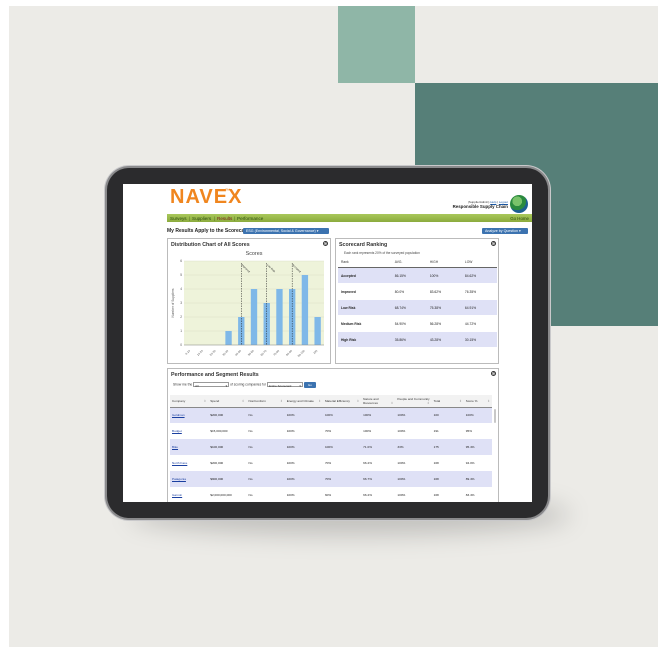  What do you see at coordinates (479, 291) in the screenshot?
I see `rank-low: 76.35%` at bounding box center [479, 291].